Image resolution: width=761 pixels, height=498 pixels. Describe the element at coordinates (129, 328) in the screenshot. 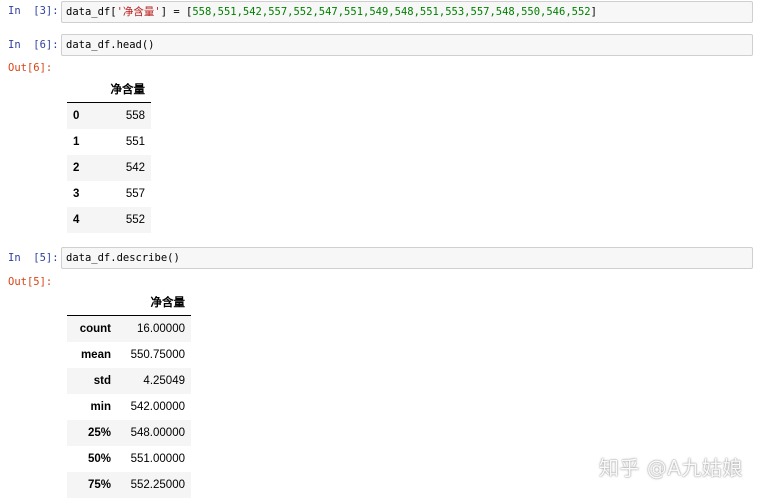

I see `table-row: count 16.00000` at that location.